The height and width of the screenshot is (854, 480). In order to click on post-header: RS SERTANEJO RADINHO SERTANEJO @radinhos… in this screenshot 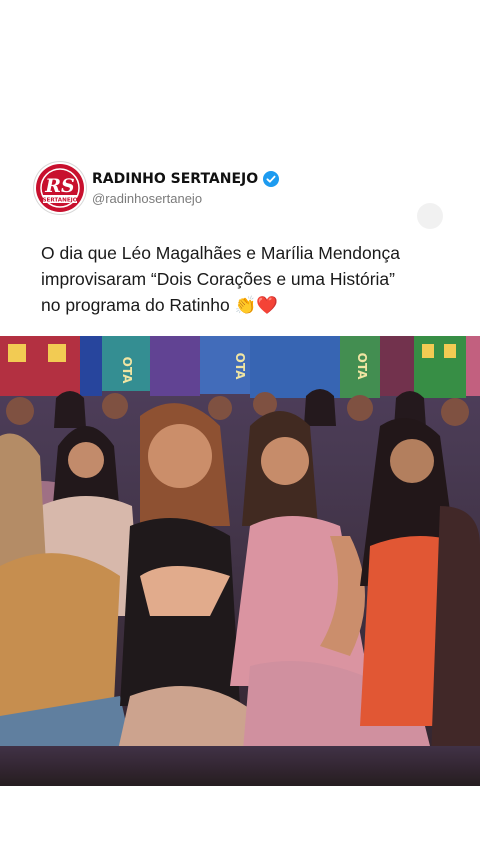, I will do `click(158, 188)`.